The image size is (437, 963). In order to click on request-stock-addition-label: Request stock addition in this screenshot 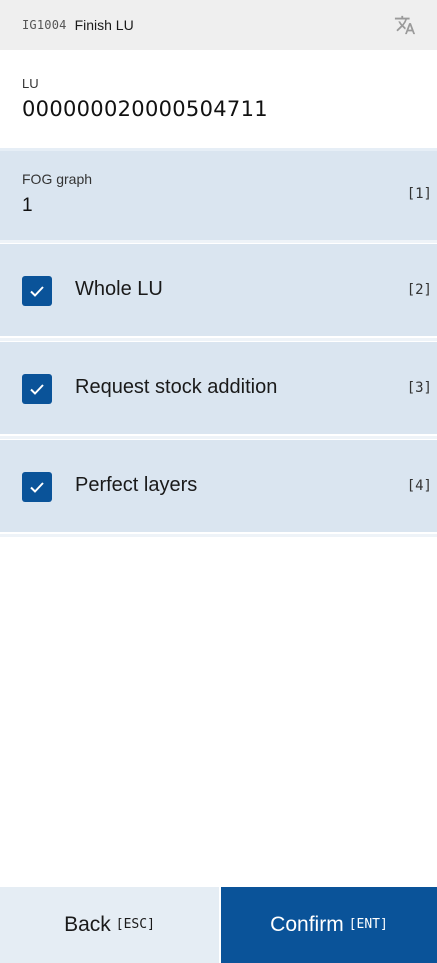, I will do `click(176, 387)`.